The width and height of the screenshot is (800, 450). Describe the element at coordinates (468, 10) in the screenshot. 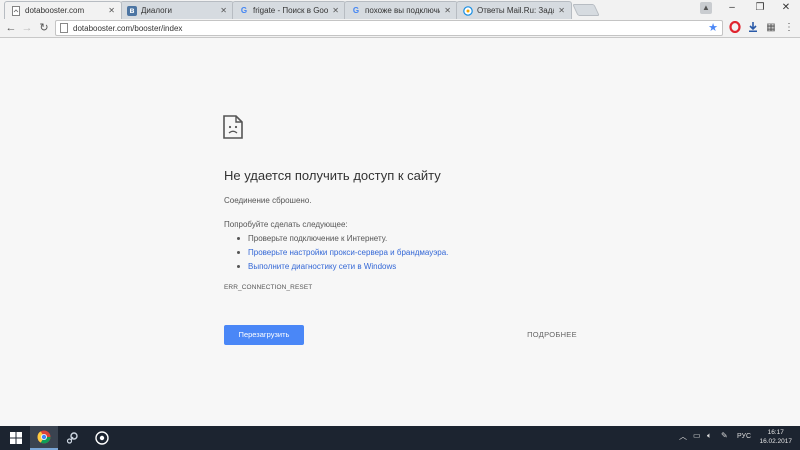

I see `mailru-icon` at that location.